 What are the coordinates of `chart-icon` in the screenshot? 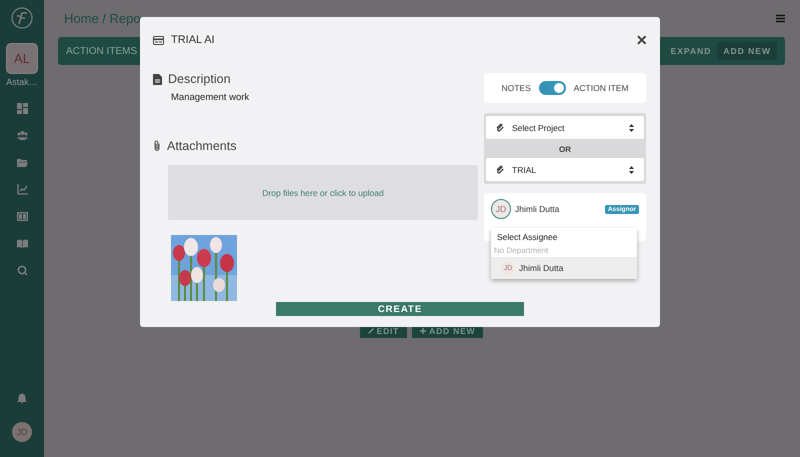 It's located at (22, 189).